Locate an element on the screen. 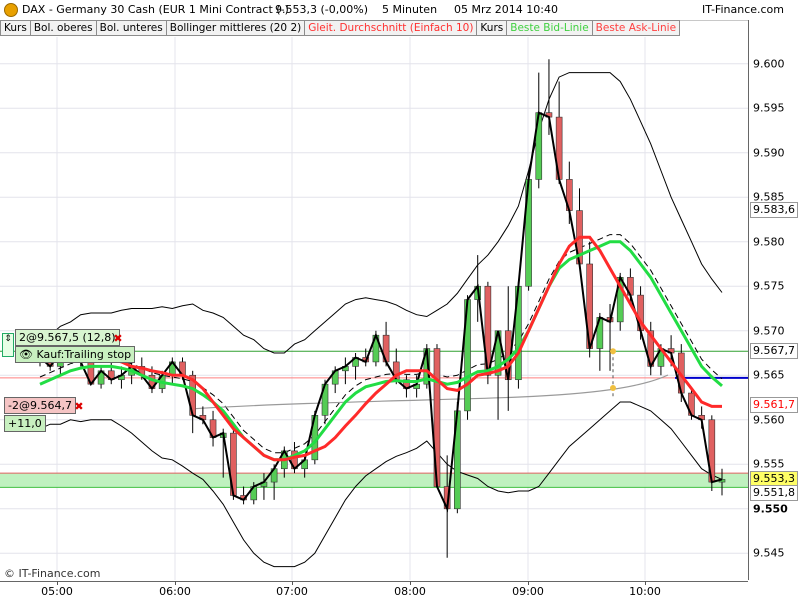 This screenshot has width=800, height=601. price-tick-label: 9.600 is located at coordinates (769, 64).